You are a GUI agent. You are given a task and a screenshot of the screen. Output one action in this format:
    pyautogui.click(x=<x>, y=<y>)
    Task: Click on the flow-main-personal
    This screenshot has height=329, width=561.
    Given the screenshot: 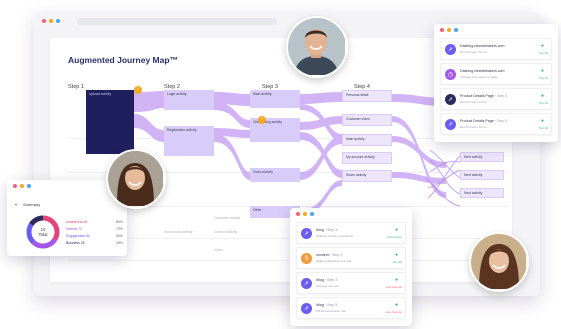 What is the action you would take?
    pyautogui.click(x=321, y=98)
    